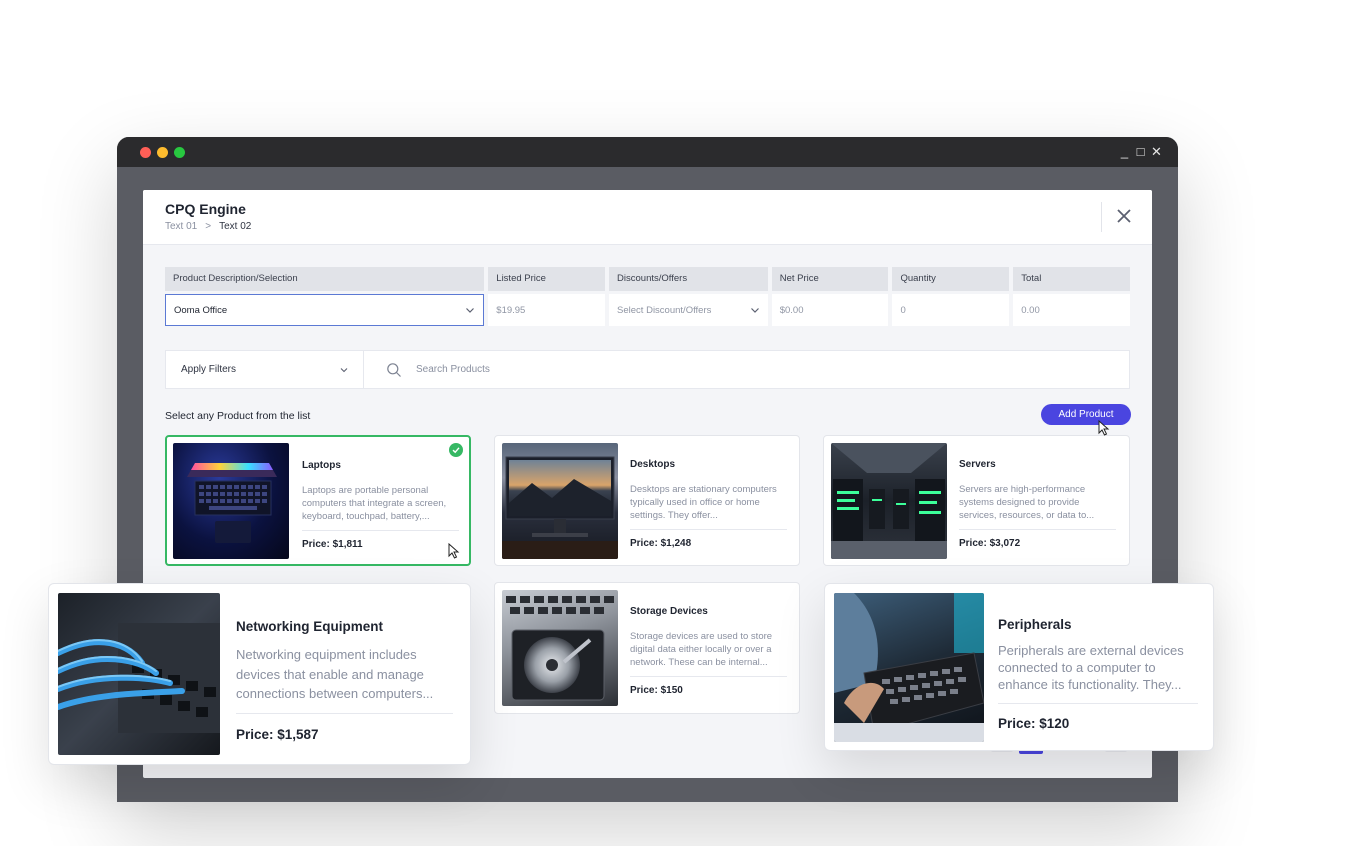  I want to click on filter-bar: Apply Filters Search Products, so click(647, 369).